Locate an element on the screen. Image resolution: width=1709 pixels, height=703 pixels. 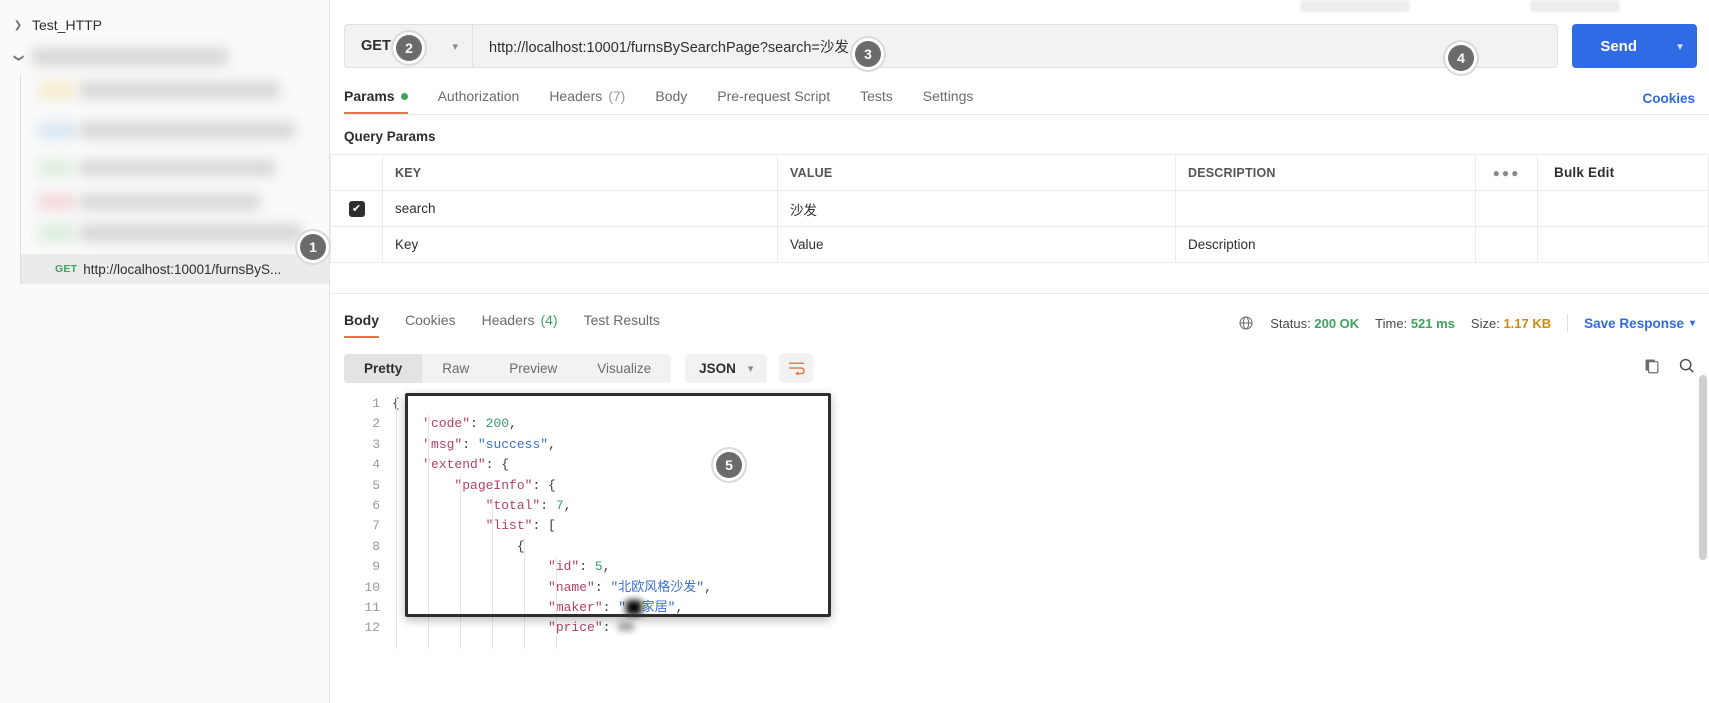
sidebar-item-test-http: Test_HTTP is located at coordinates (164, 25).